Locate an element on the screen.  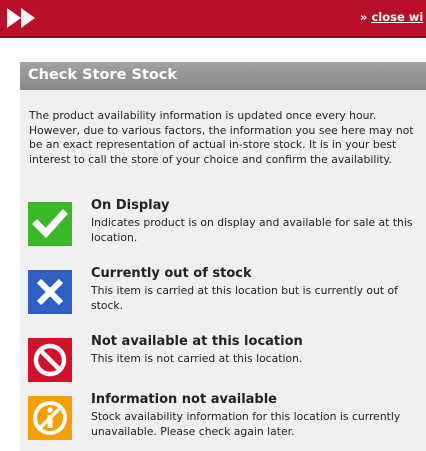
close-link-label: close wi is located at coordinates (397, 17).